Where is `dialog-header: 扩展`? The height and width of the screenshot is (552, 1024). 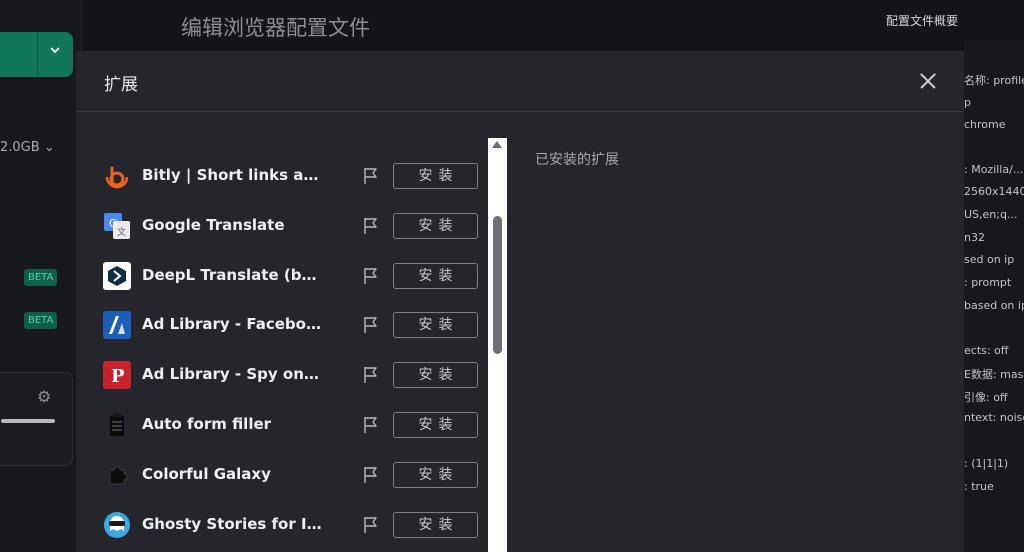 dialog-header: 扩展 is located at coordinates (520, 81).